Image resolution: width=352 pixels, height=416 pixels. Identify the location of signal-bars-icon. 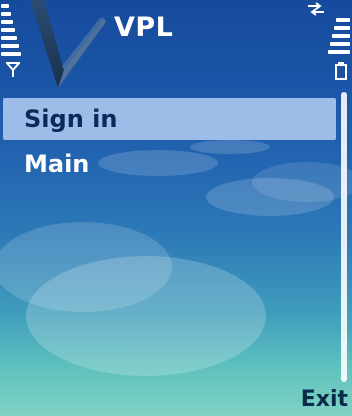
(11, 31).